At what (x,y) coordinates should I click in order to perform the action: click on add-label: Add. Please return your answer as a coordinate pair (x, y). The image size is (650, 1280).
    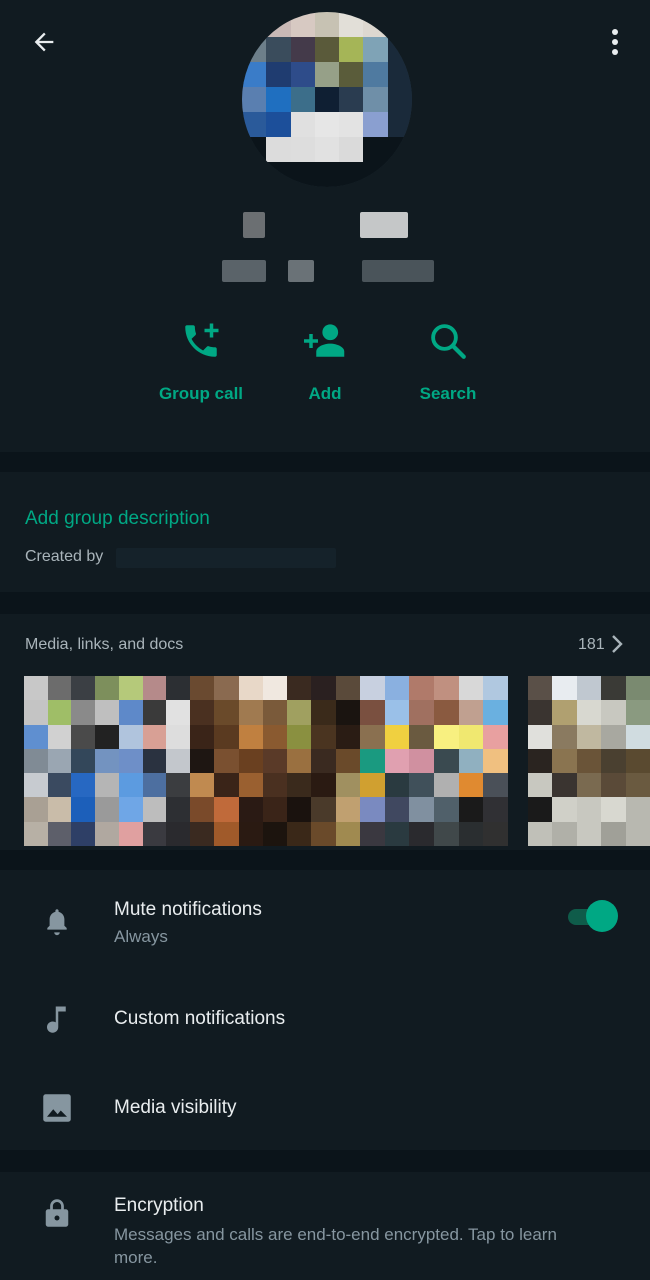
    Looking at the image, I should click on (325, 393).